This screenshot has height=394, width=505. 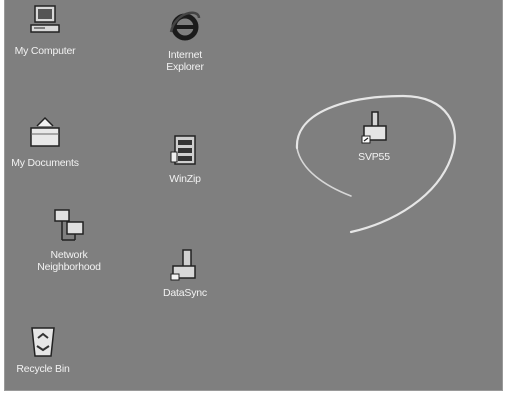 I want to click on desktop-icon-label: Recycle Bin, so click(x=43, y=369).